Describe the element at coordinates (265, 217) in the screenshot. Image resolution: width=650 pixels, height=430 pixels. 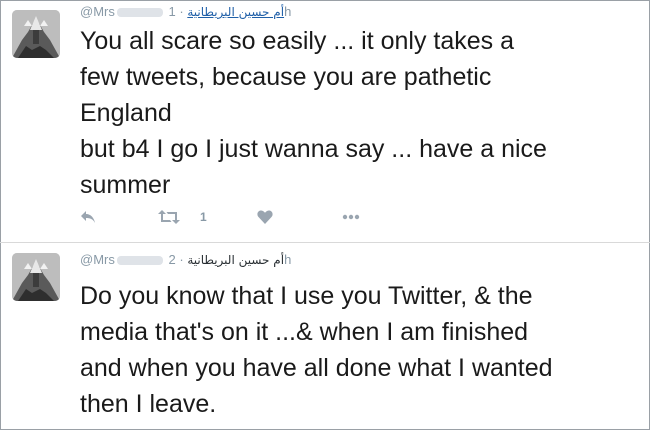
I see `like-icon` at that location.